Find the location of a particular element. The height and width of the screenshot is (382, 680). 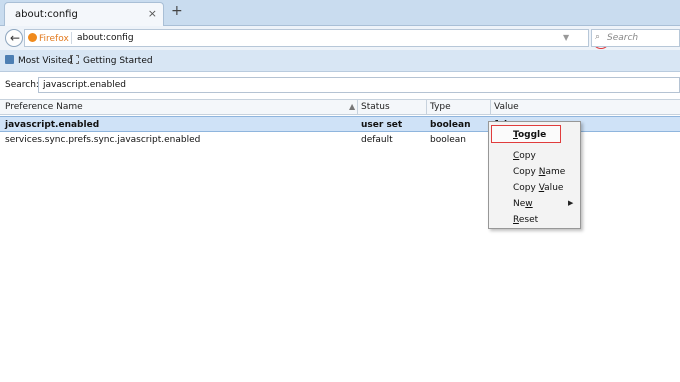

url-bar: Firefox about:config ▼ ↻ is located at coordinates (317, 39).